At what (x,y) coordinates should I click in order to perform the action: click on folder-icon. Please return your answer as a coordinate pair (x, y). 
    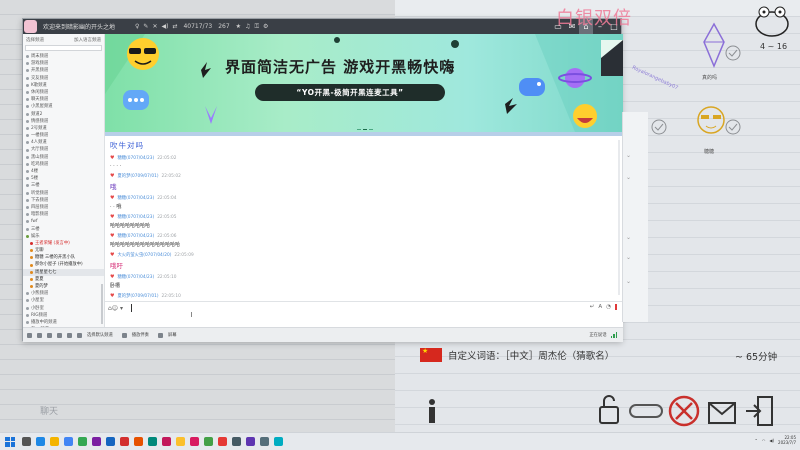
    Looking at the image, I should click on (54, 441).